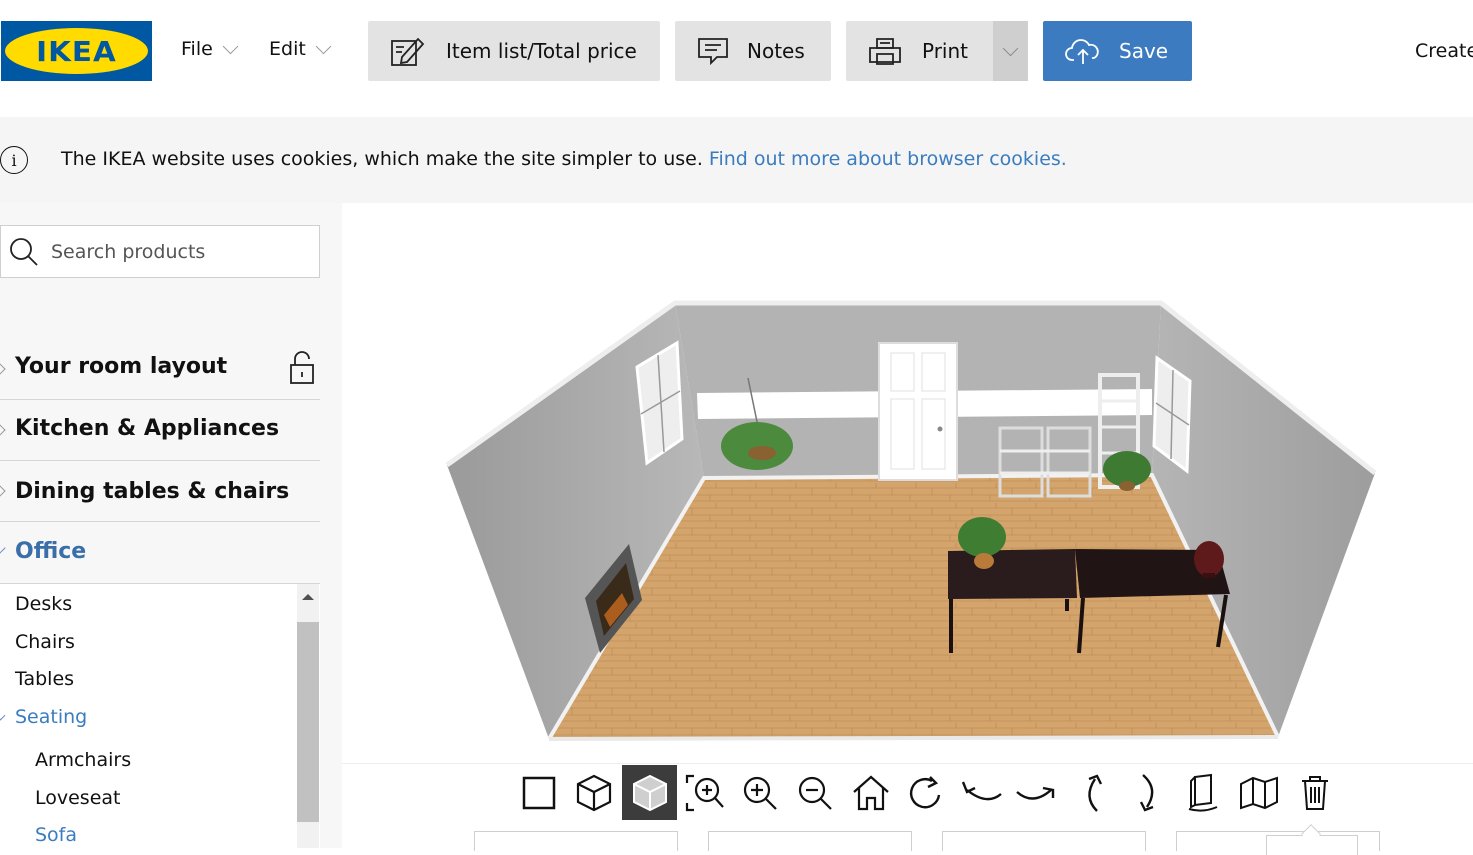 The height and width of the screenshot is (855, 1473). Describe the element at coordinates (1444, 51) in the screenshot. I see `create-link: Create` at that location.